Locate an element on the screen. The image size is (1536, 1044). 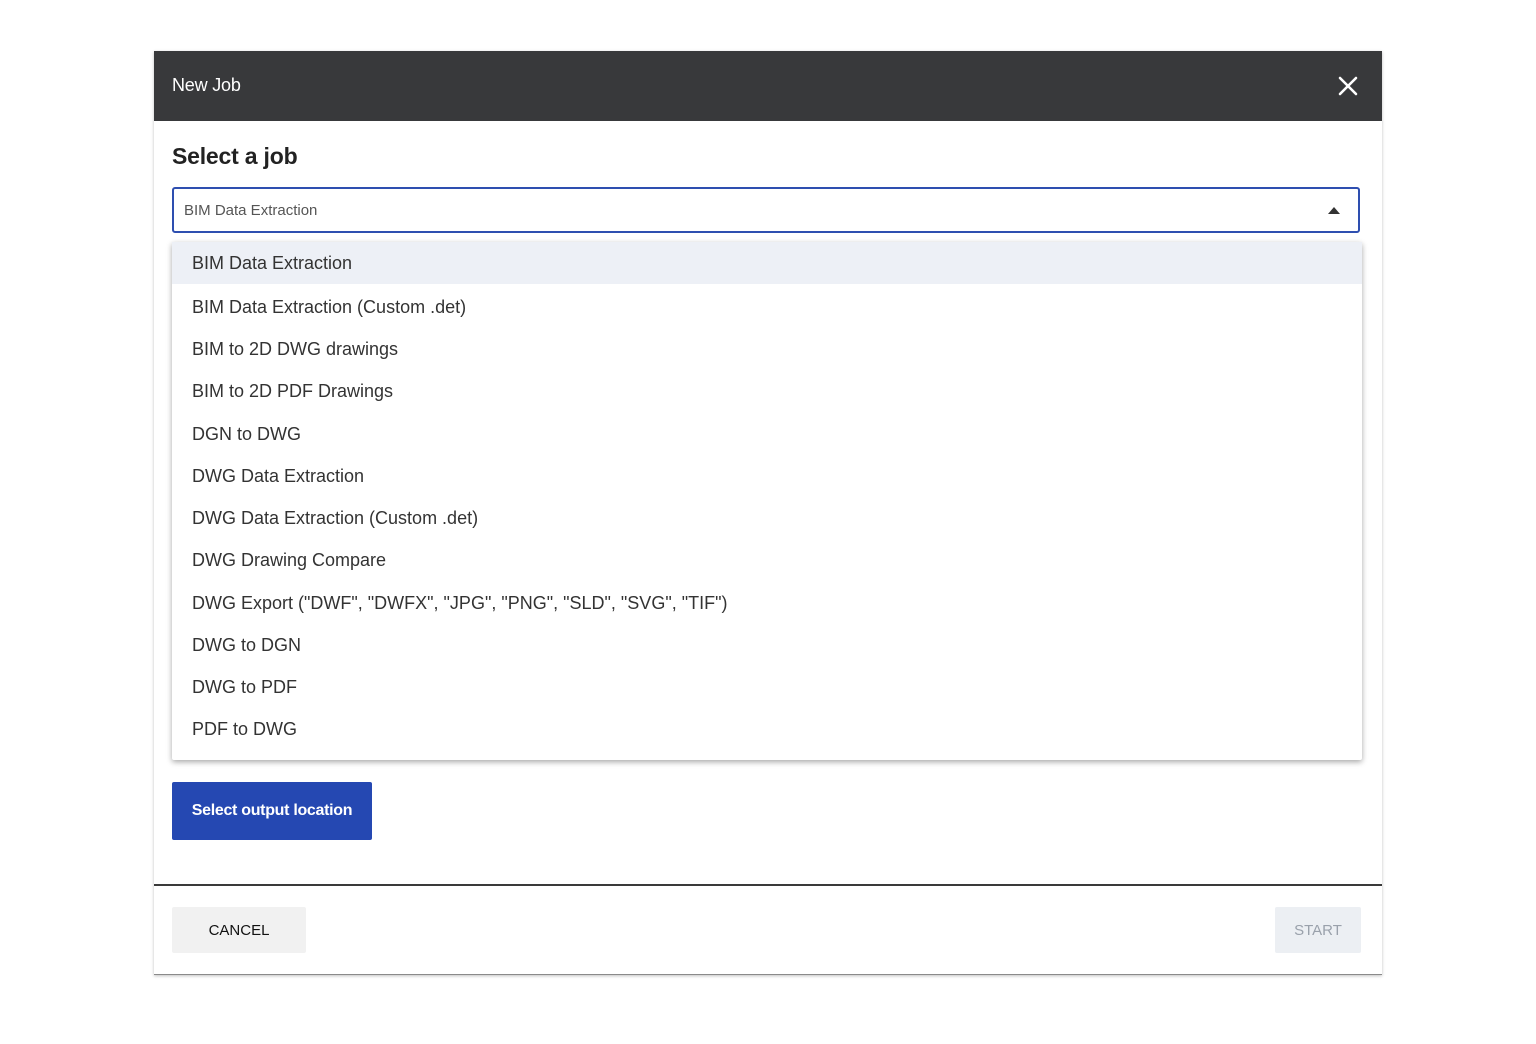
job-option: DWG Drawing Compare is located at coordinates (767, 560).